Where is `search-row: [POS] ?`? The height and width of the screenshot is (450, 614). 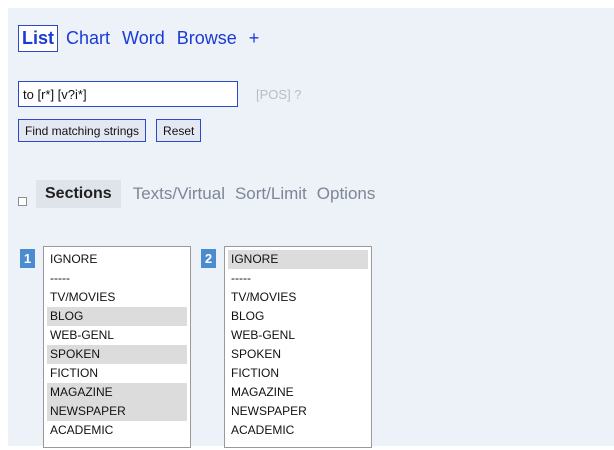
search-row: [POS] ? is located at coordinates (160, 94).